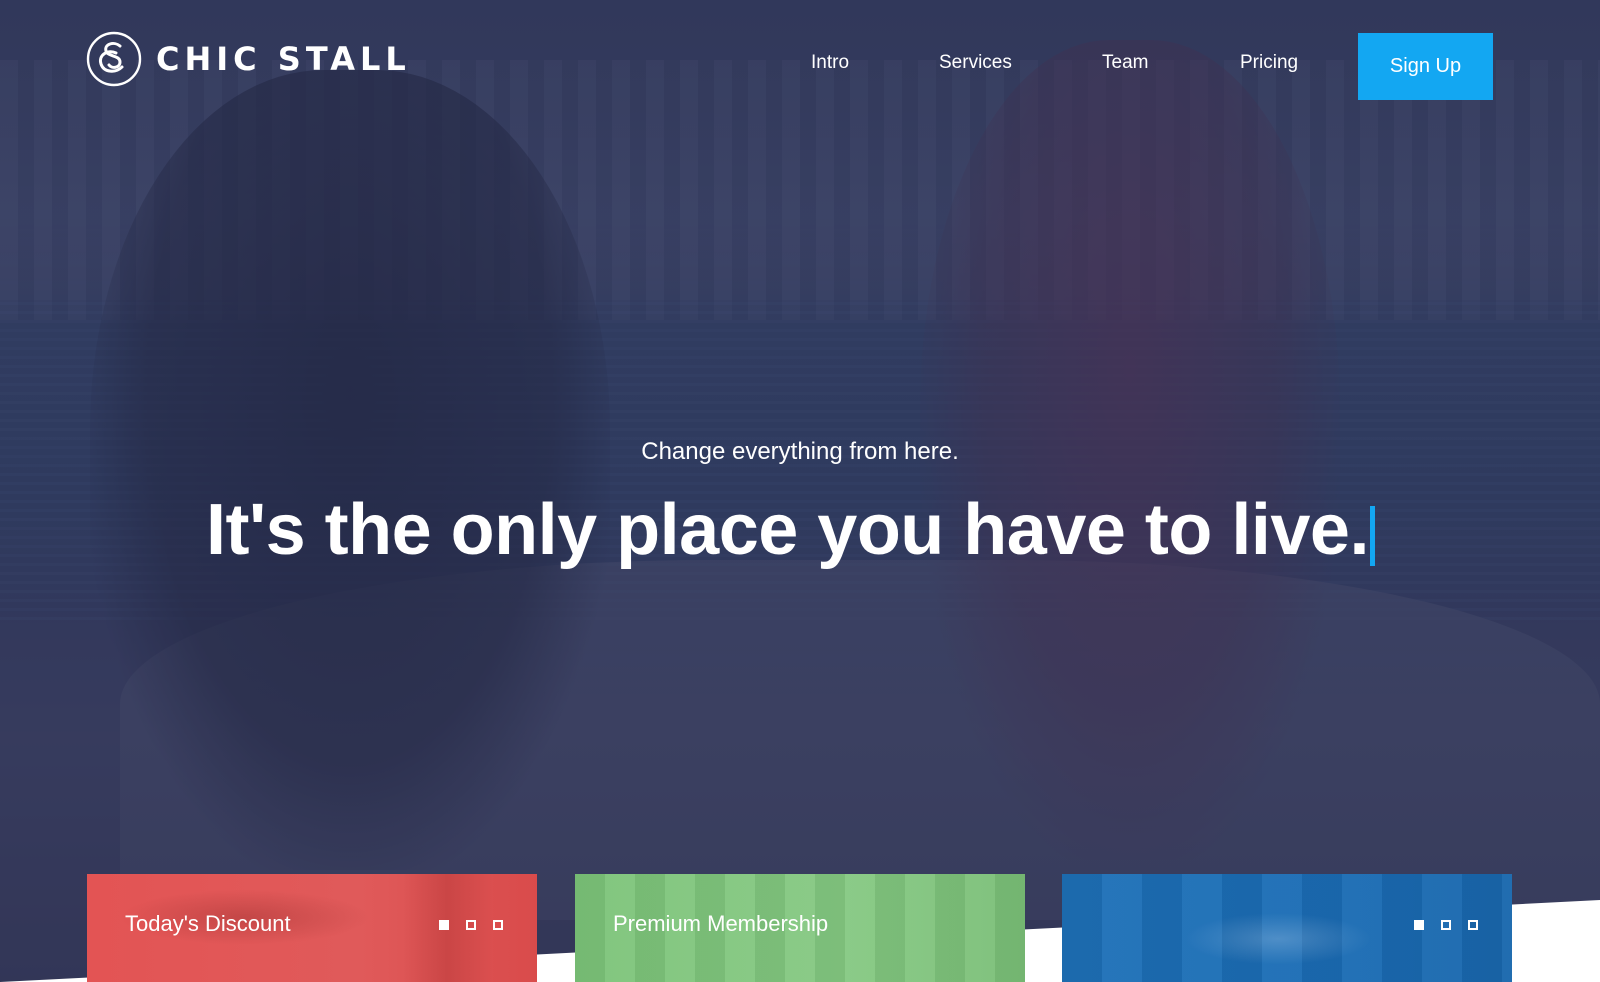 The width and height of the screenshot is (1600, 982). Describe the element at coordinates (208, 923) in the screenshot. I see `card-title: Today's Discount` at that location.